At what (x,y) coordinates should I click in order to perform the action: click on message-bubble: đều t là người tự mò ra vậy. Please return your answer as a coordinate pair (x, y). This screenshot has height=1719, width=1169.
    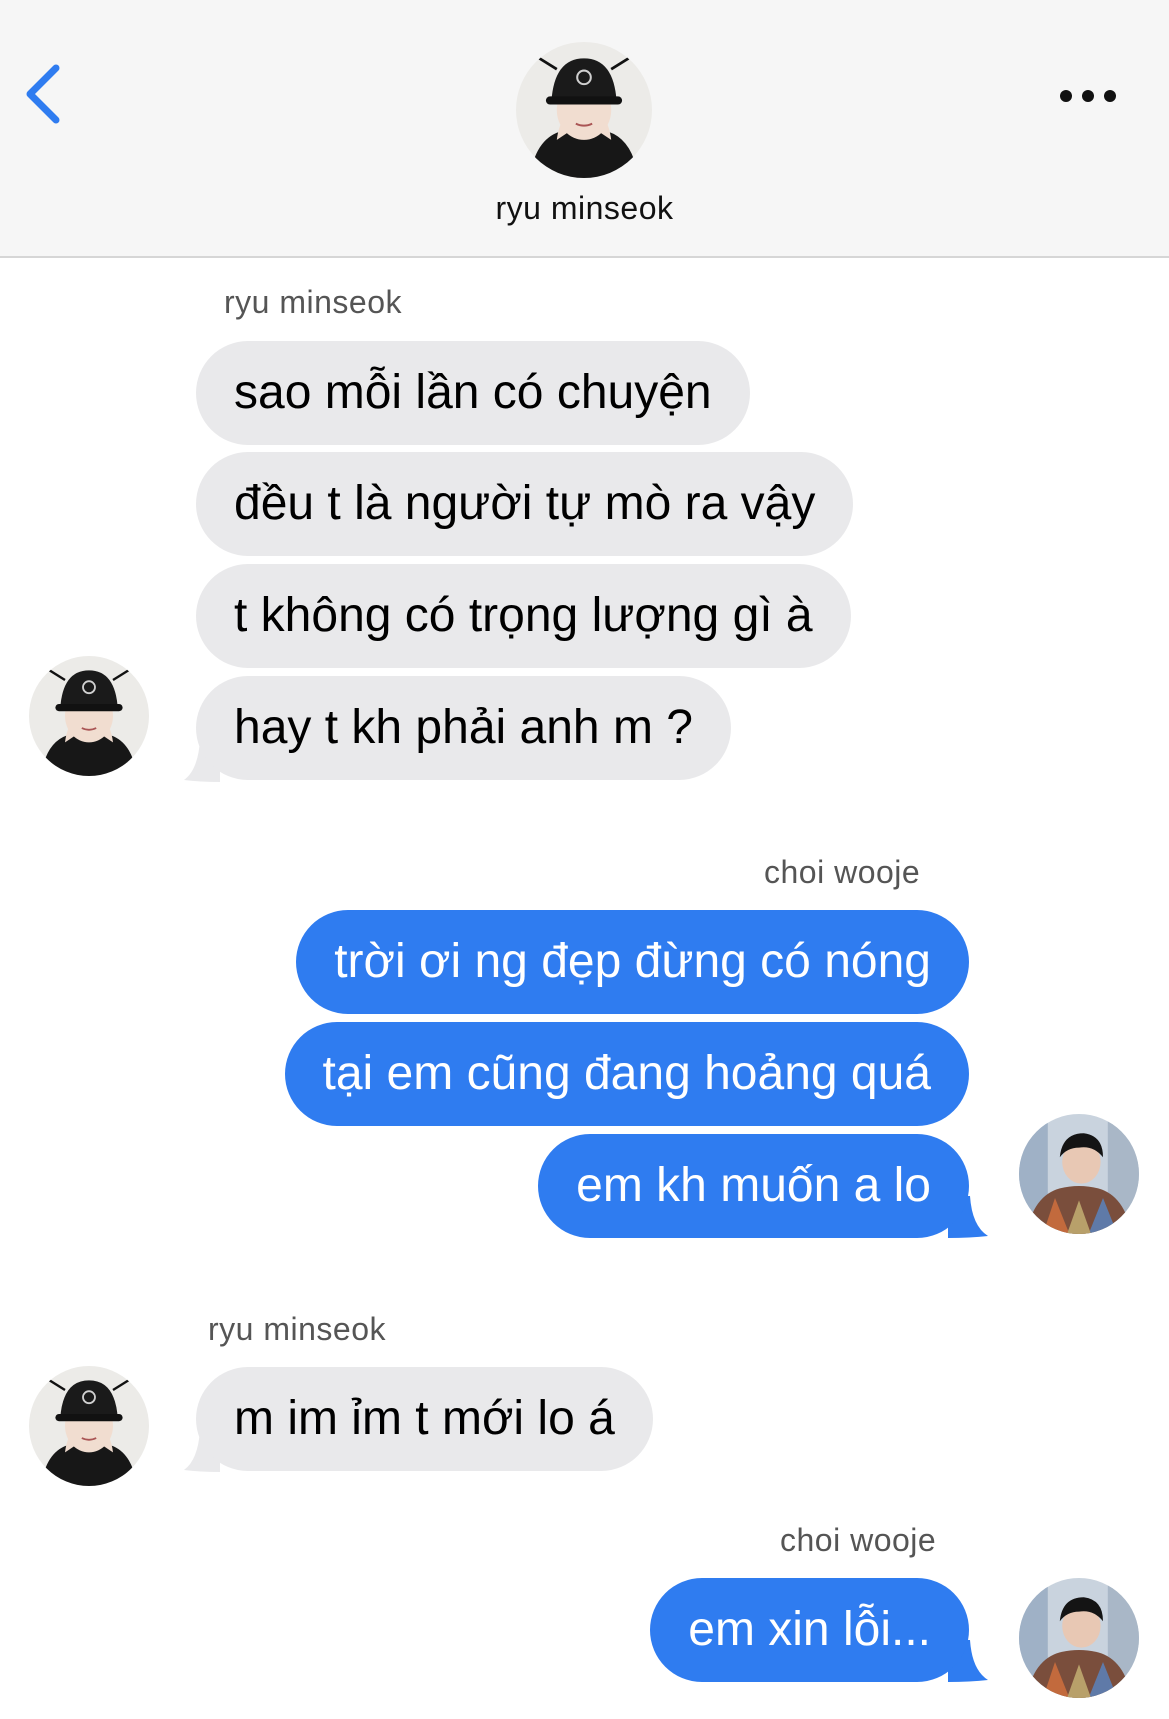
    Looking at the image, I should click on (525, 504).